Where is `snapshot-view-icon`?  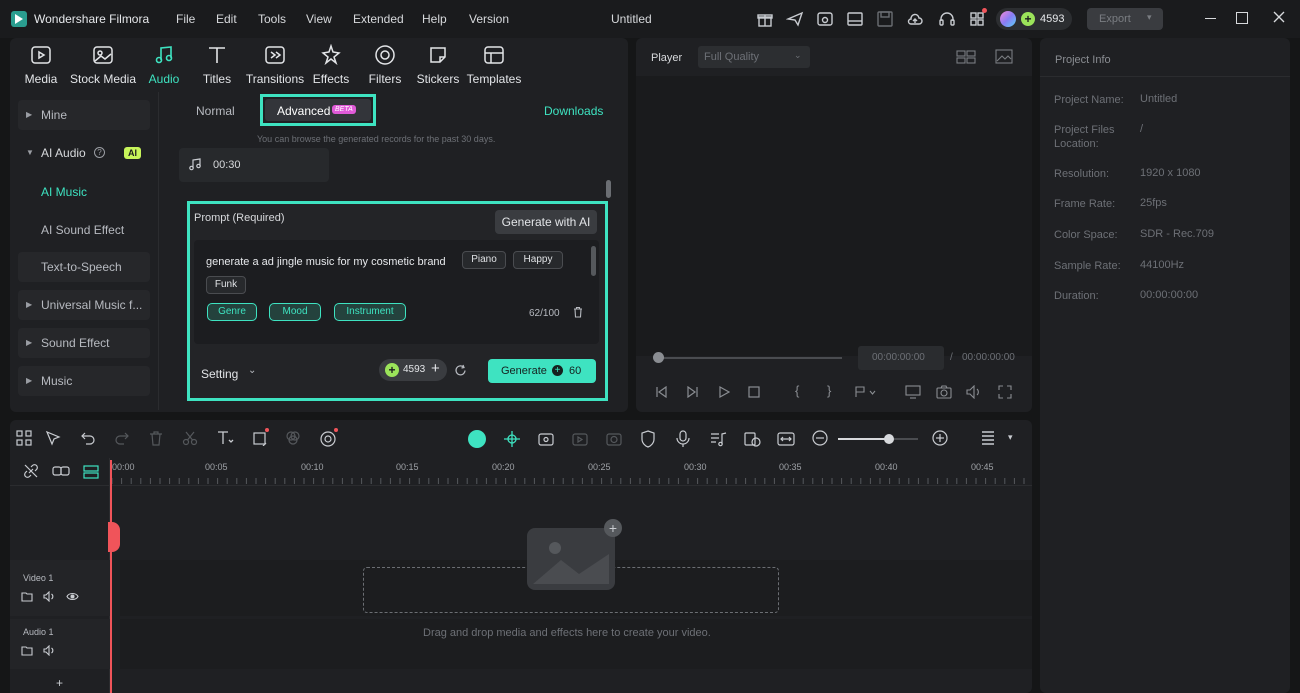
snapshot-view-icon is located at coordinates (1004, 56).